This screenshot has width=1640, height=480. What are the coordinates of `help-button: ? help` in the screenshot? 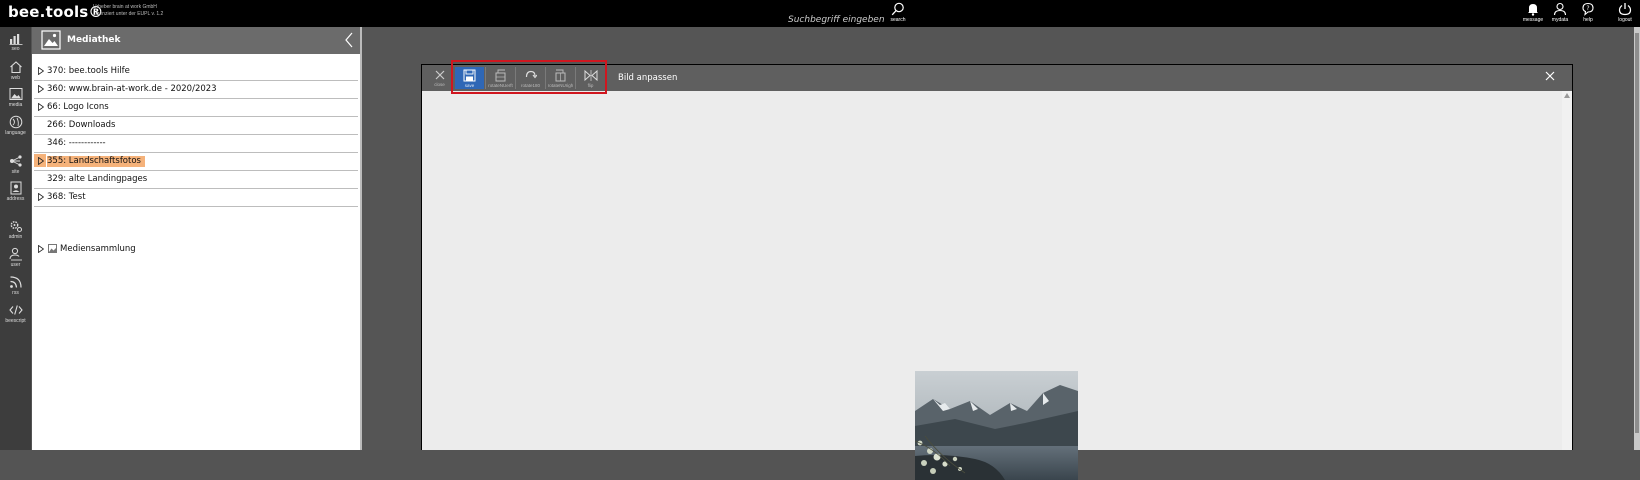 It's located at (1588, 12).